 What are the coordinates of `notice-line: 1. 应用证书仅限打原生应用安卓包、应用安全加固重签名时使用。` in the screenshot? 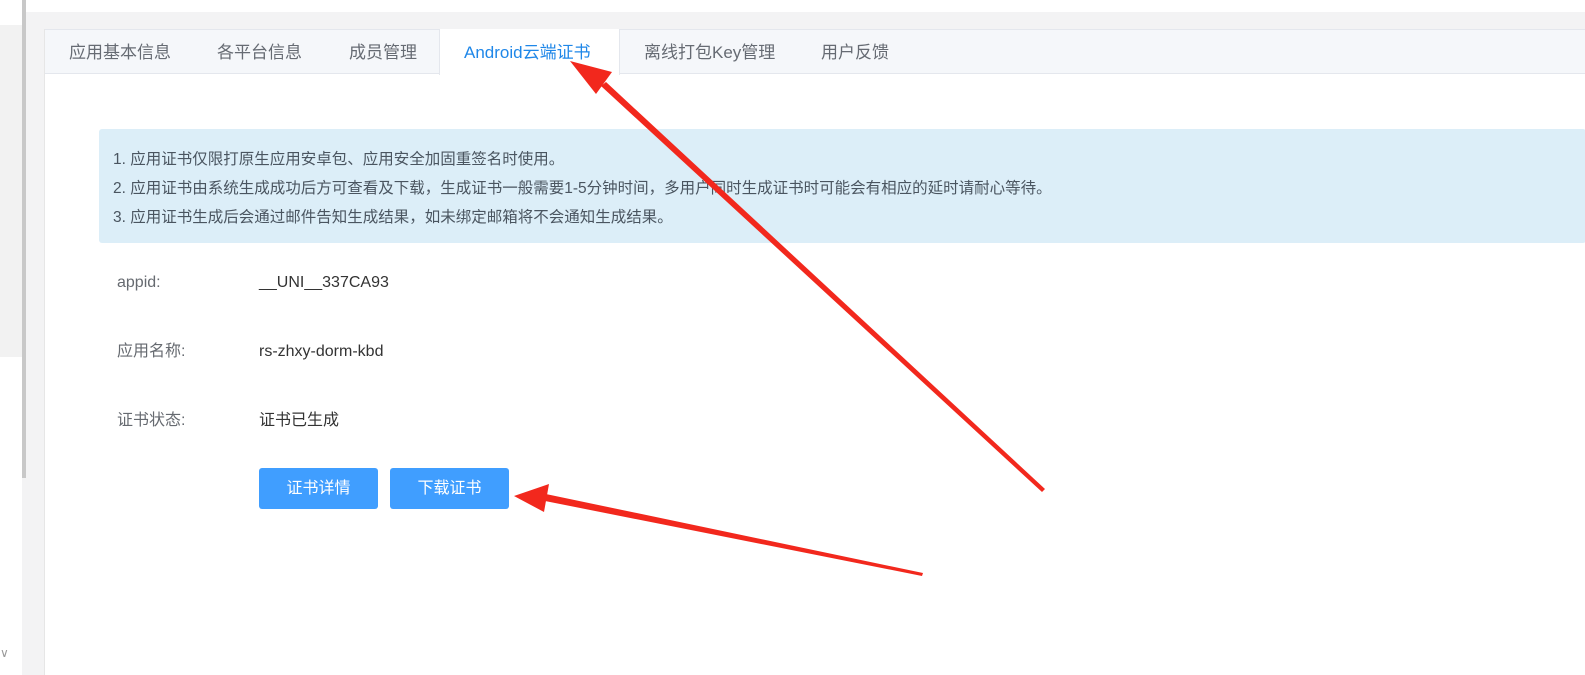 It's located at (339, 159).